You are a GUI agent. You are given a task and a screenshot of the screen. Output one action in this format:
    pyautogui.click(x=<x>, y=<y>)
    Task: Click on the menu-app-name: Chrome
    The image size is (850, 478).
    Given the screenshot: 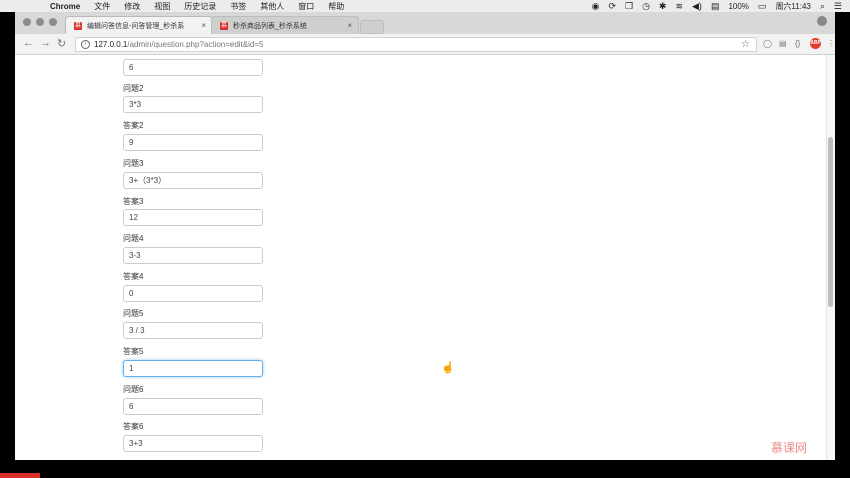 What is the action you would take?
    pyautogui.click(x=65, y=6)
    